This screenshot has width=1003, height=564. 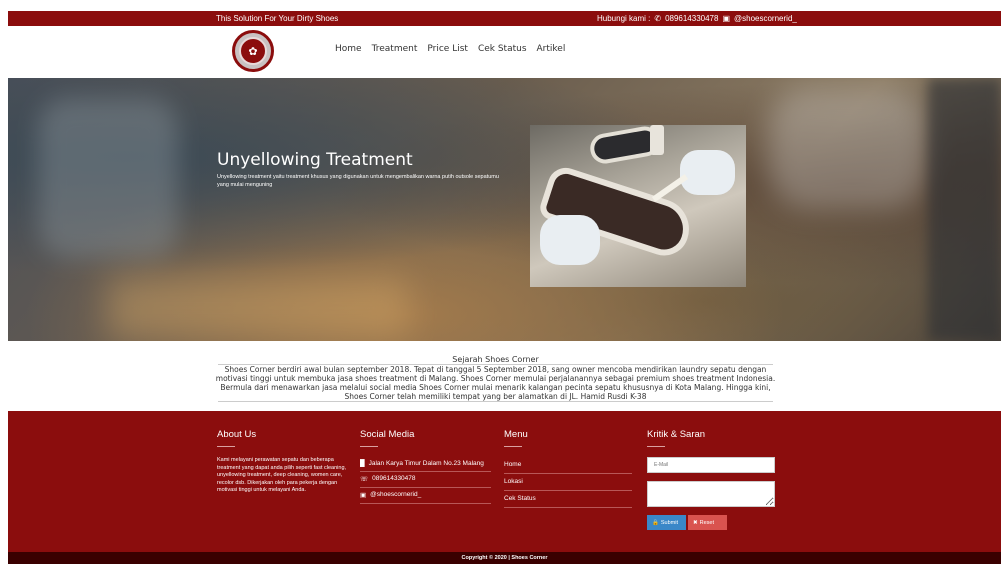 I want to click on history-title: Sejarah Shoes Corner, so click(x=495, y=359).